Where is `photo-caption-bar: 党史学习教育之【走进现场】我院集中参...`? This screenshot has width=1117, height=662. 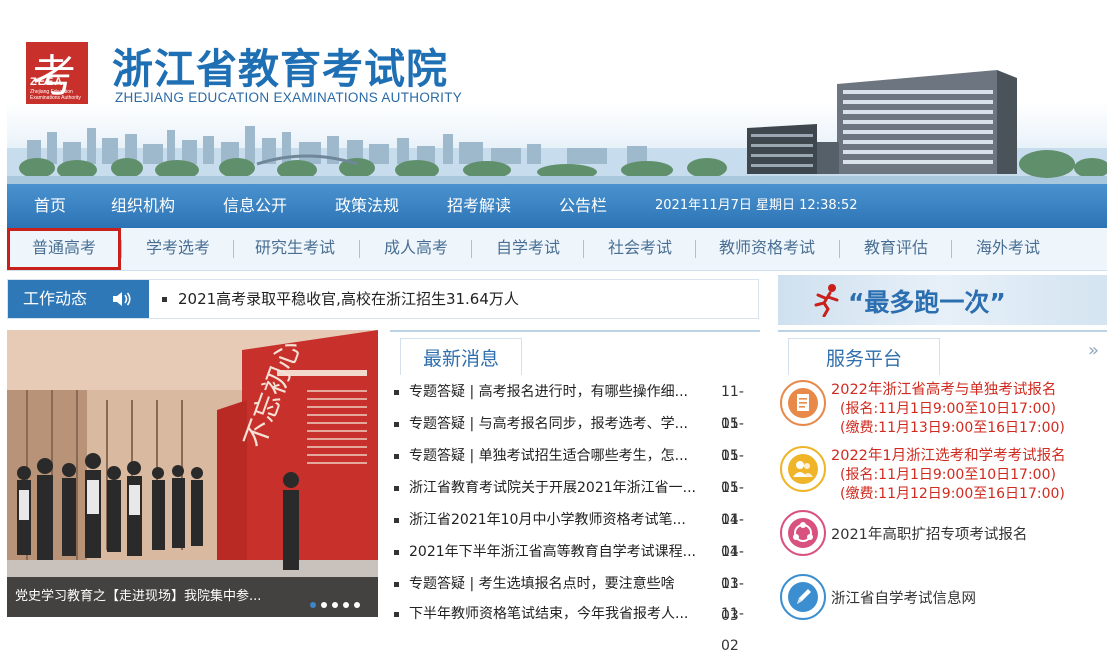
photo-caption-bar: 党史学习教育之【走进现场】我院集中参... is located at coordinates (192, 597).